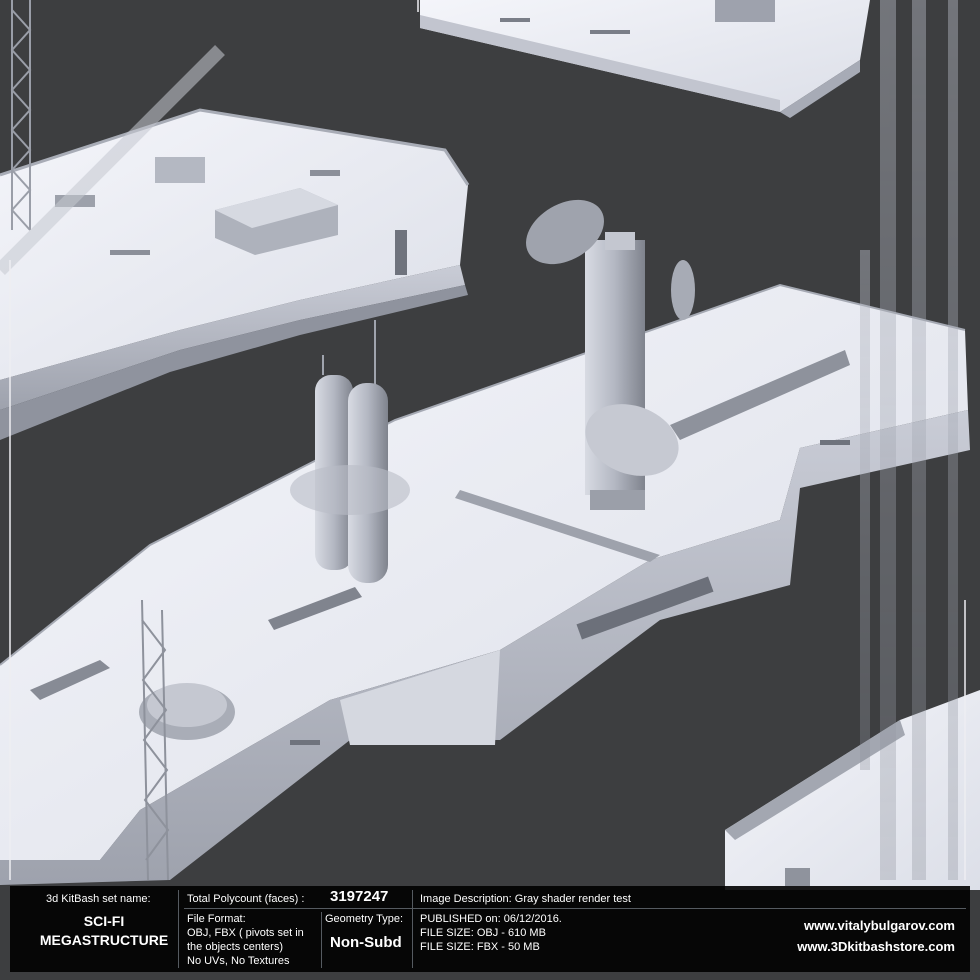 Image resolution: width=980 pixels, height=980 pixels. Describe the element at coordinates (359, 896) in the screenshot. I see `polycount-value: 3197247` at that location.